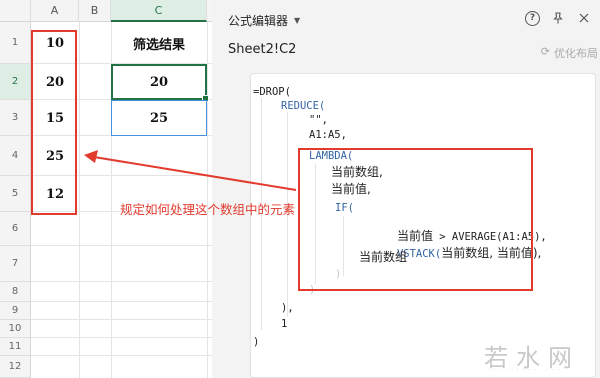 The height and width of the screenshot is (378, 600). I want to click on annotation-arrow, so click(190, 170).